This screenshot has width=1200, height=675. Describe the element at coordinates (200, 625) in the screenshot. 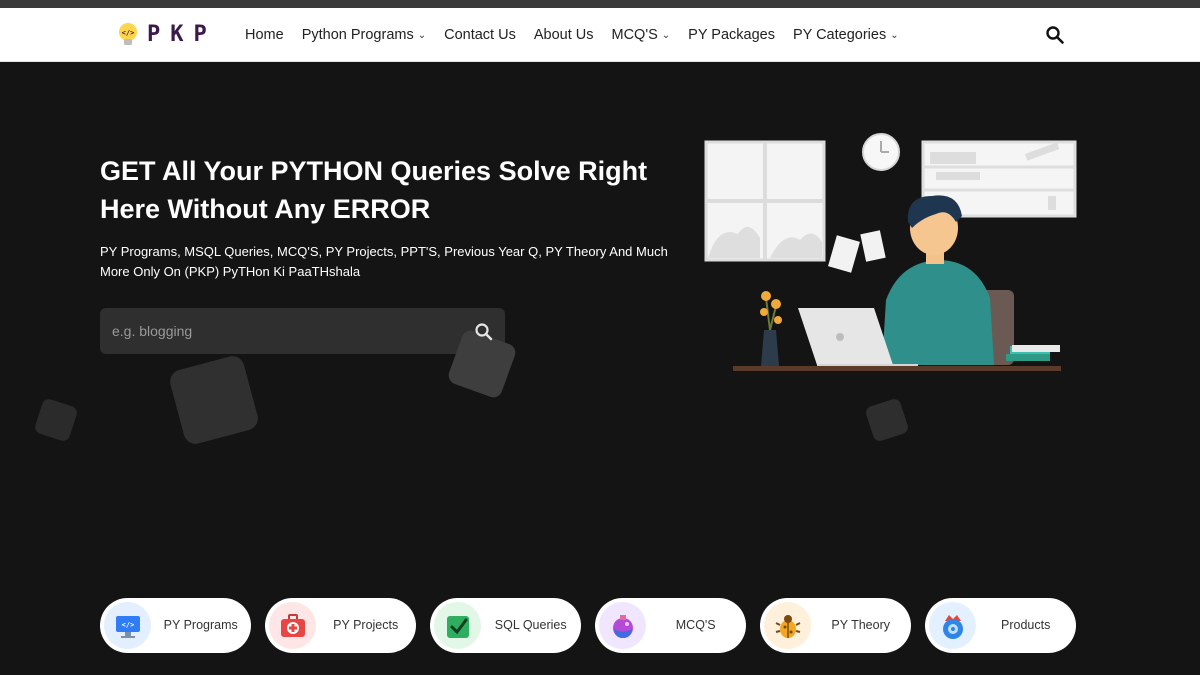

I see `category-label: PY Programs` at that location.